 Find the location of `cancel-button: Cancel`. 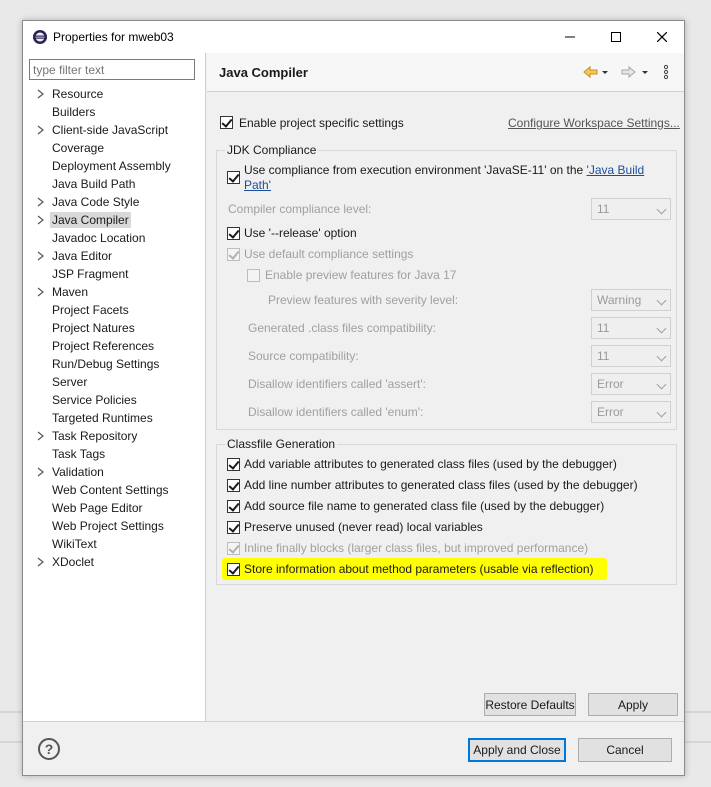

cancel-button: Cancel is located at coordinates (625, 750).